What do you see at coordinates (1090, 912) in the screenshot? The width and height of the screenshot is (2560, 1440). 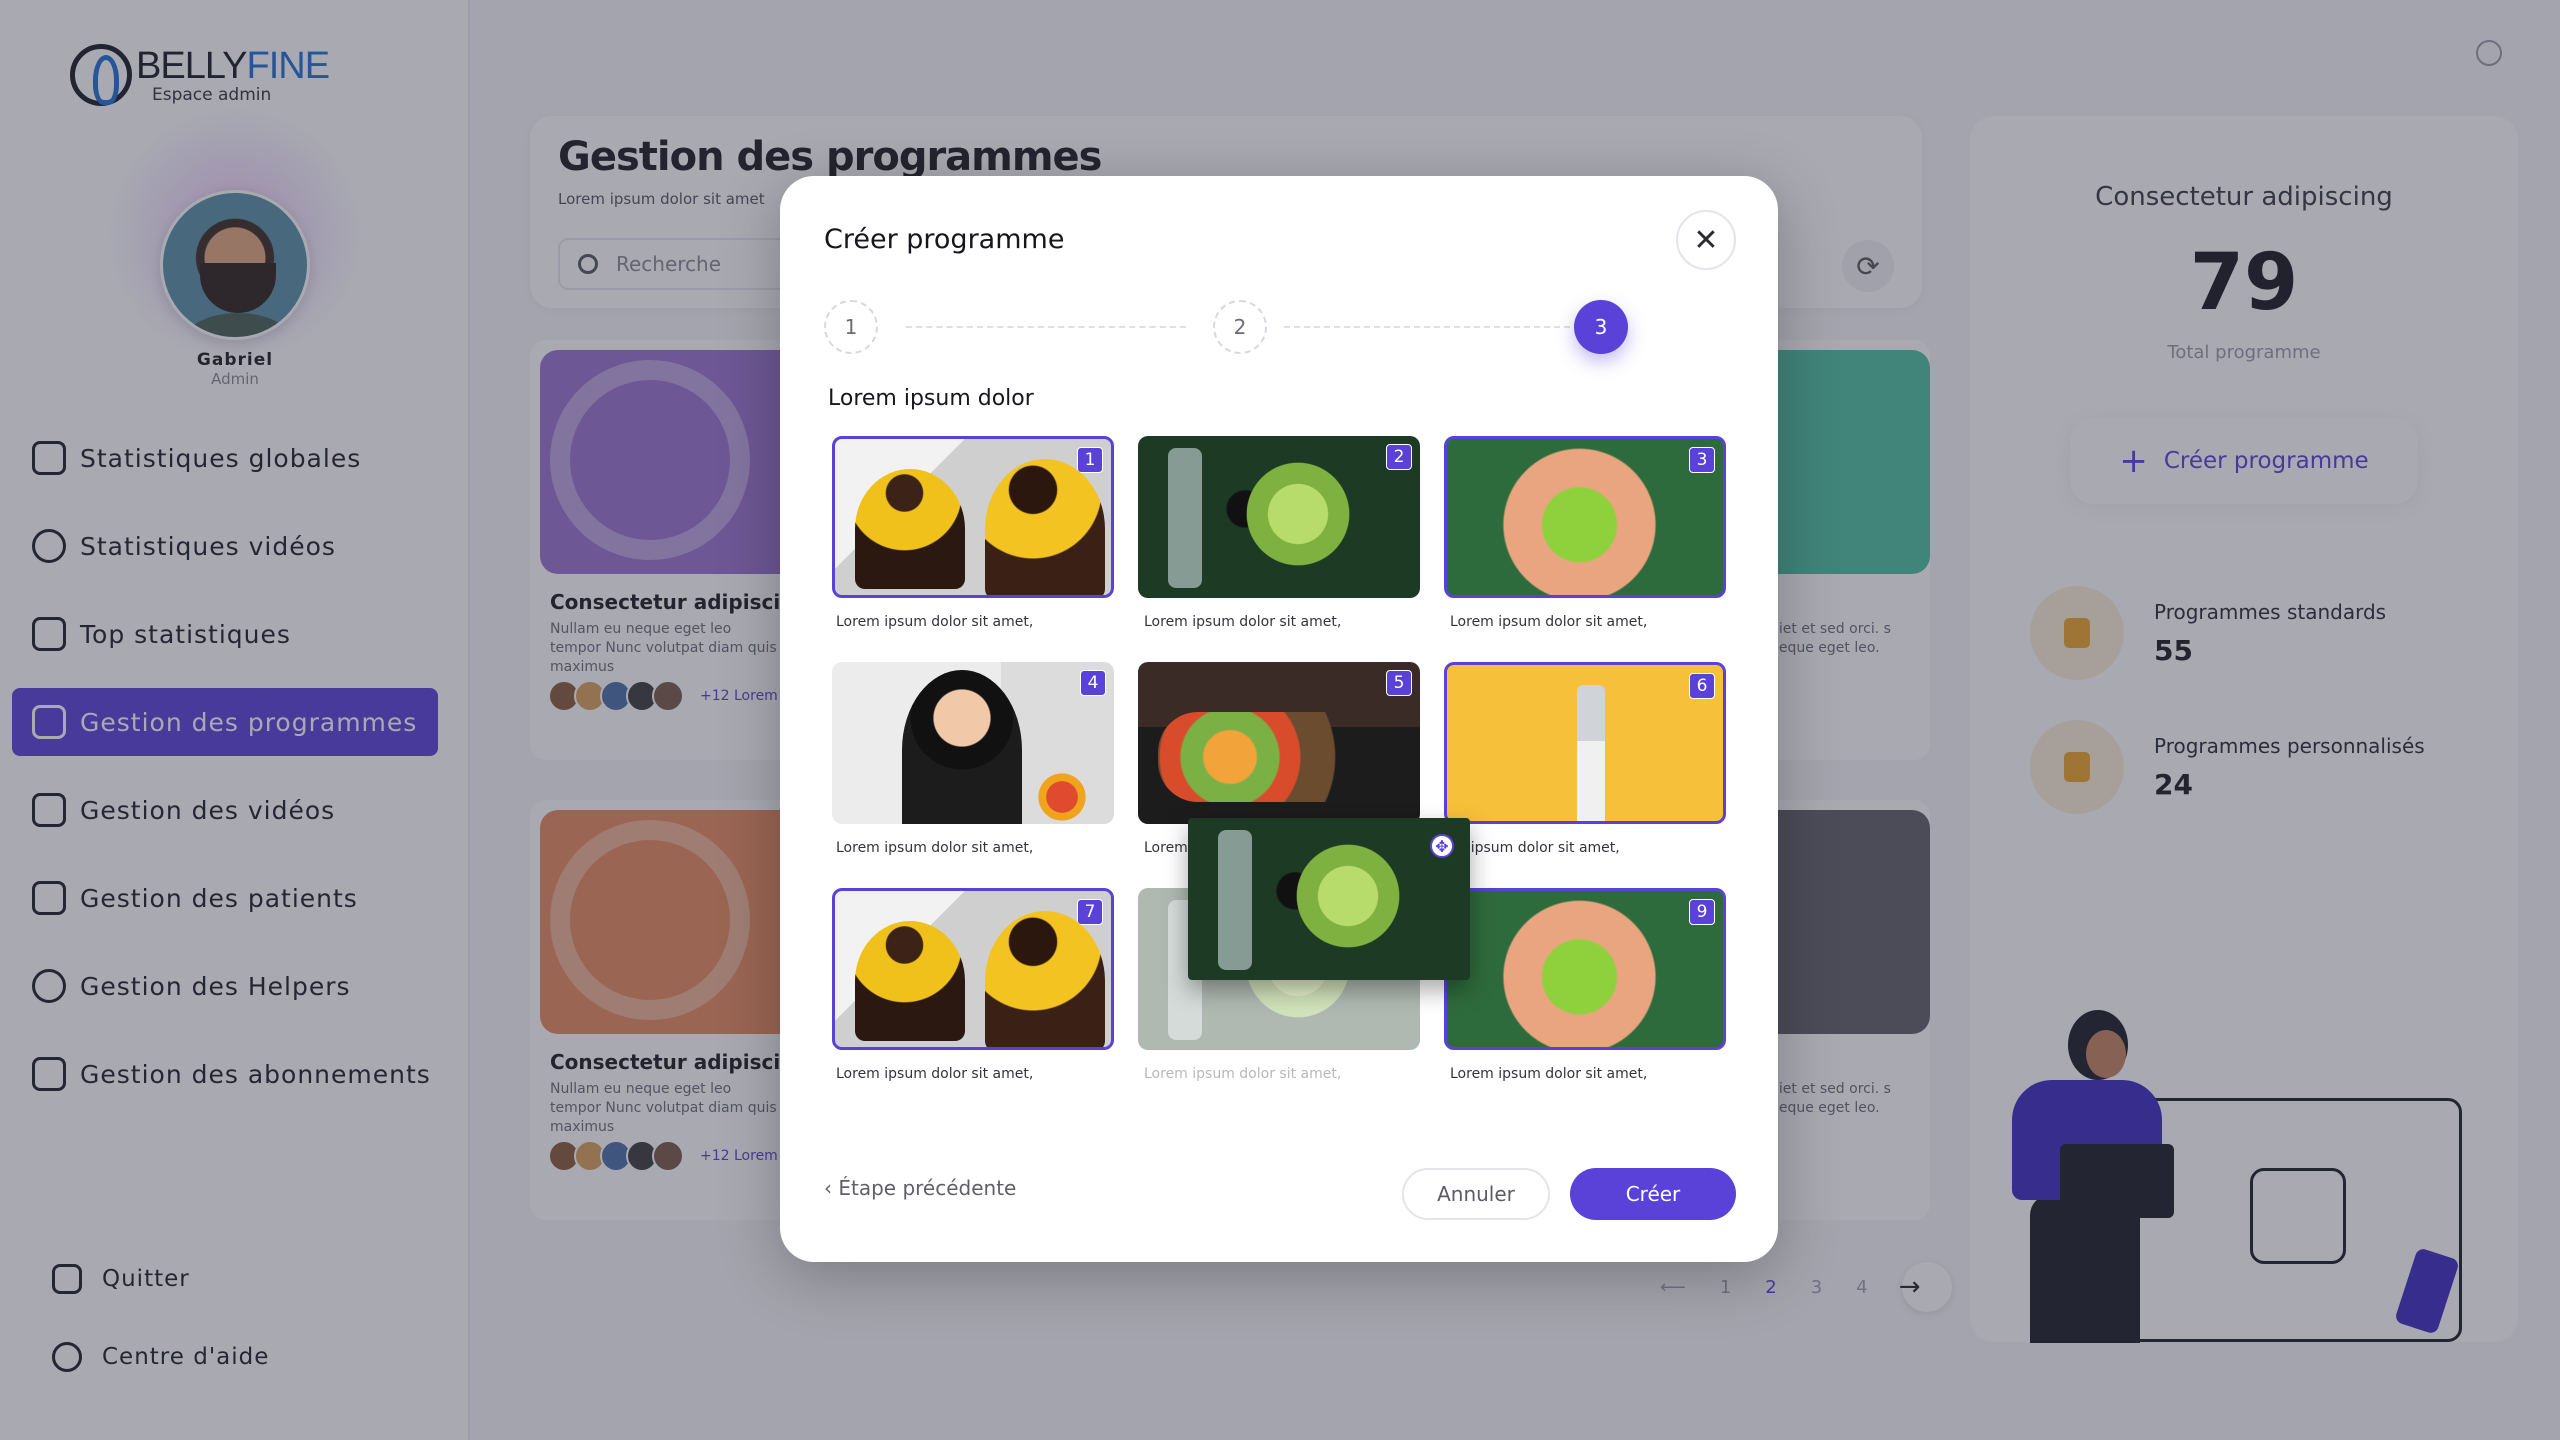 I see `order-badge: 7` at bounding box center [1090, 912].